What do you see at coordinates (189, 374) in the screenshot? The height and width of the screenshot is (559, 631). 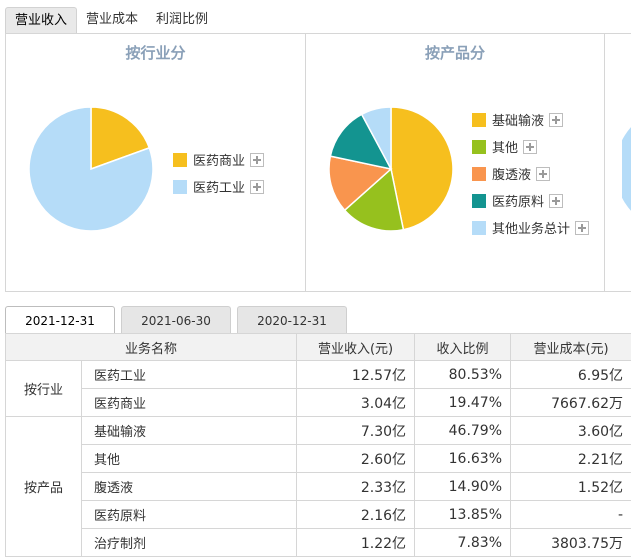 I see `row-name: 医药工业` at bounding box center [189, 374].